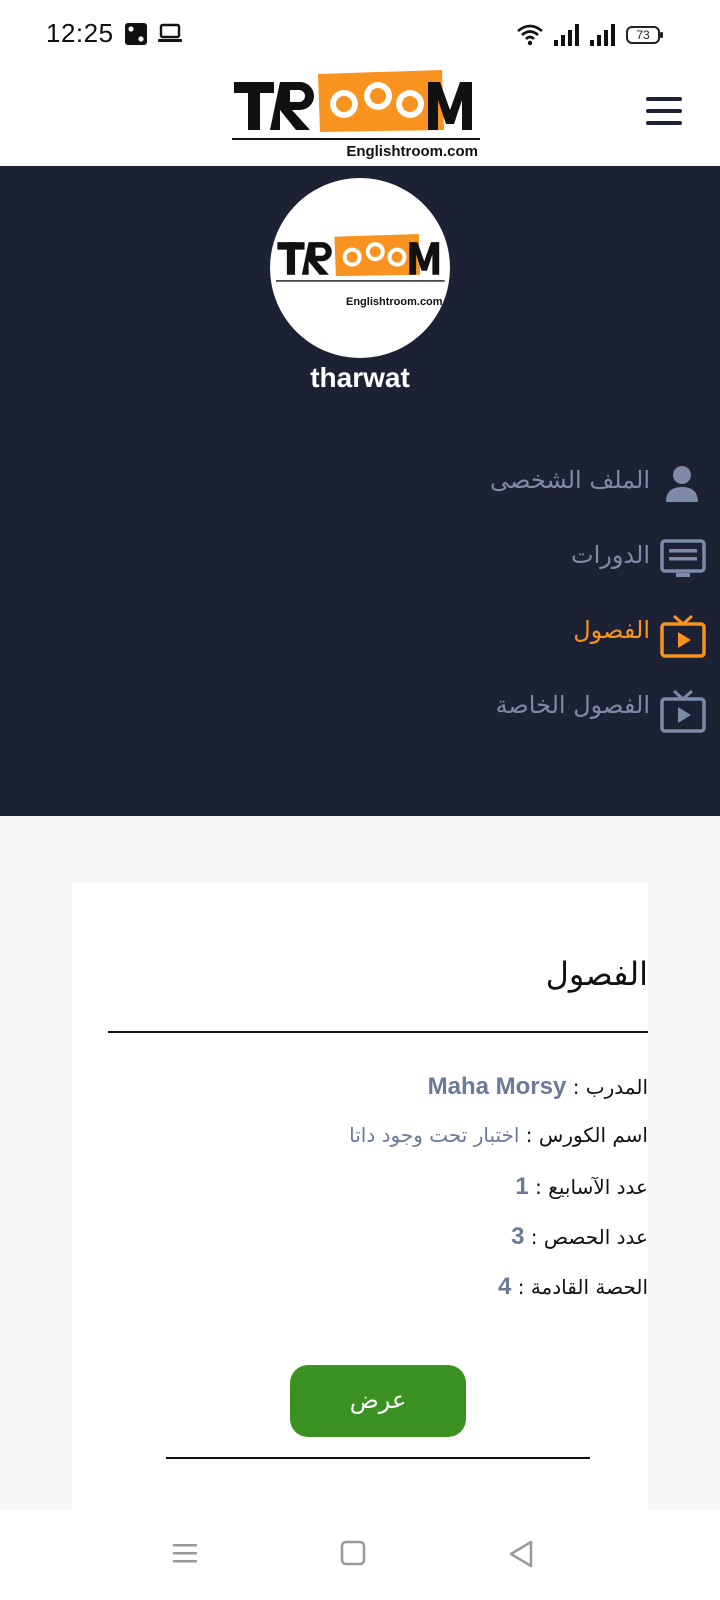 The width and height of the screenshot is (720, 1600). Describe the element at coordinates (583, 1135) in the screenshot. I see `course-name-label: اسم الكورس :` at that location.